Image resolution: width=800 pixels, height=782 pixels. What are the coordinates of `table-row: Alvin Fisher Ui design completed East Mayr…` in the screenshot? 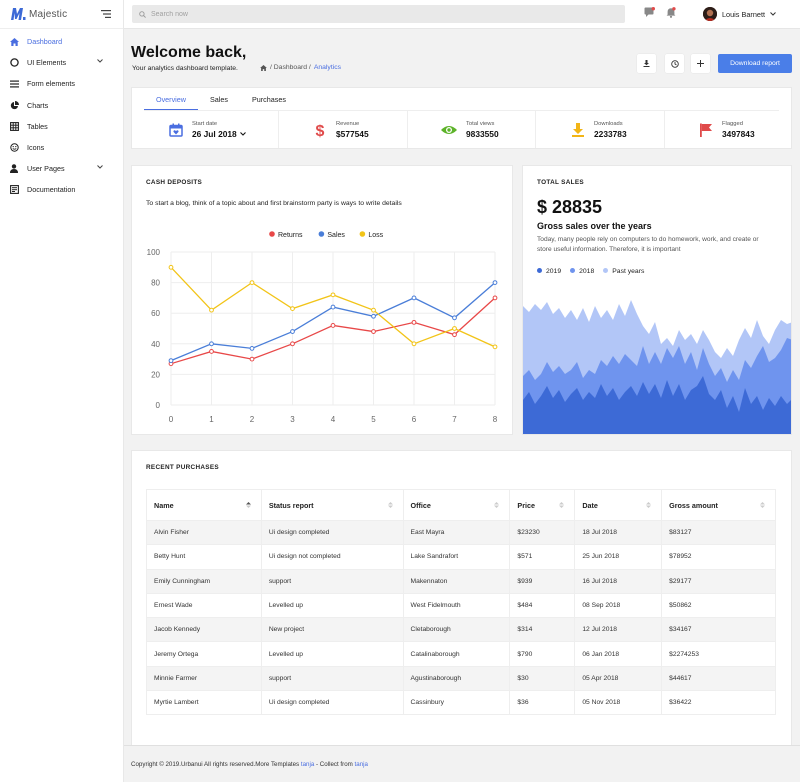 It's located at (461, 532).